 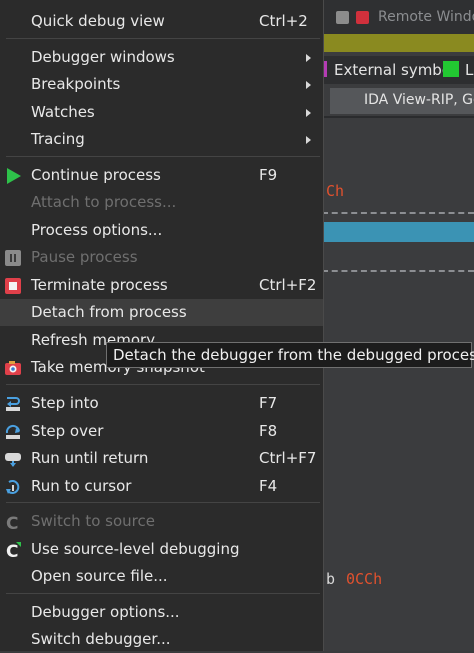 What do you see at coordinates (362, 17) in the screenshot?
I see `stop-toolbar-icon` at bounding box center [362, 17].